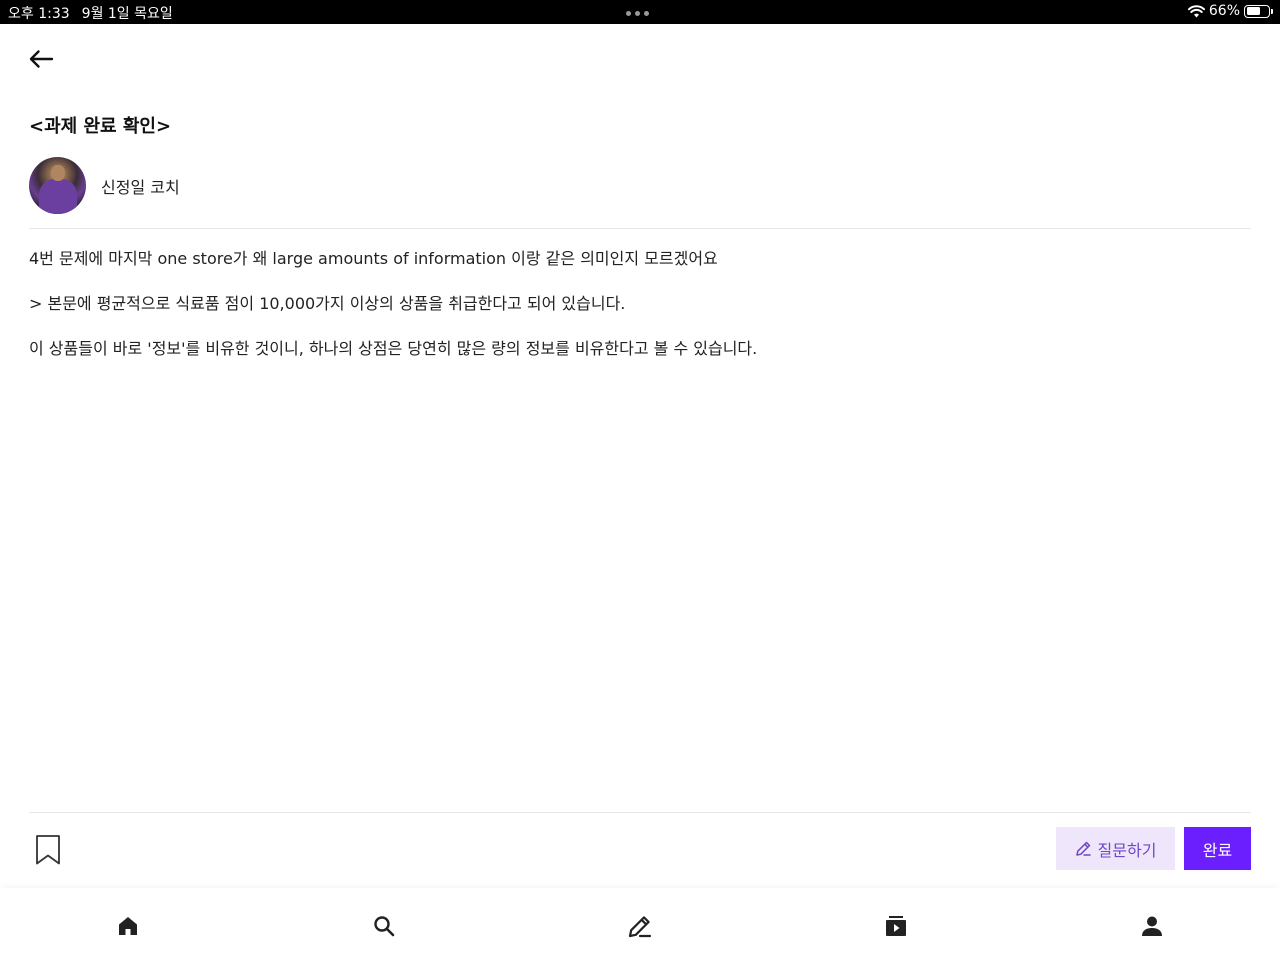  Describe the element at coordinates (57, 185) in the screenshot. I see `avatar` at that location.